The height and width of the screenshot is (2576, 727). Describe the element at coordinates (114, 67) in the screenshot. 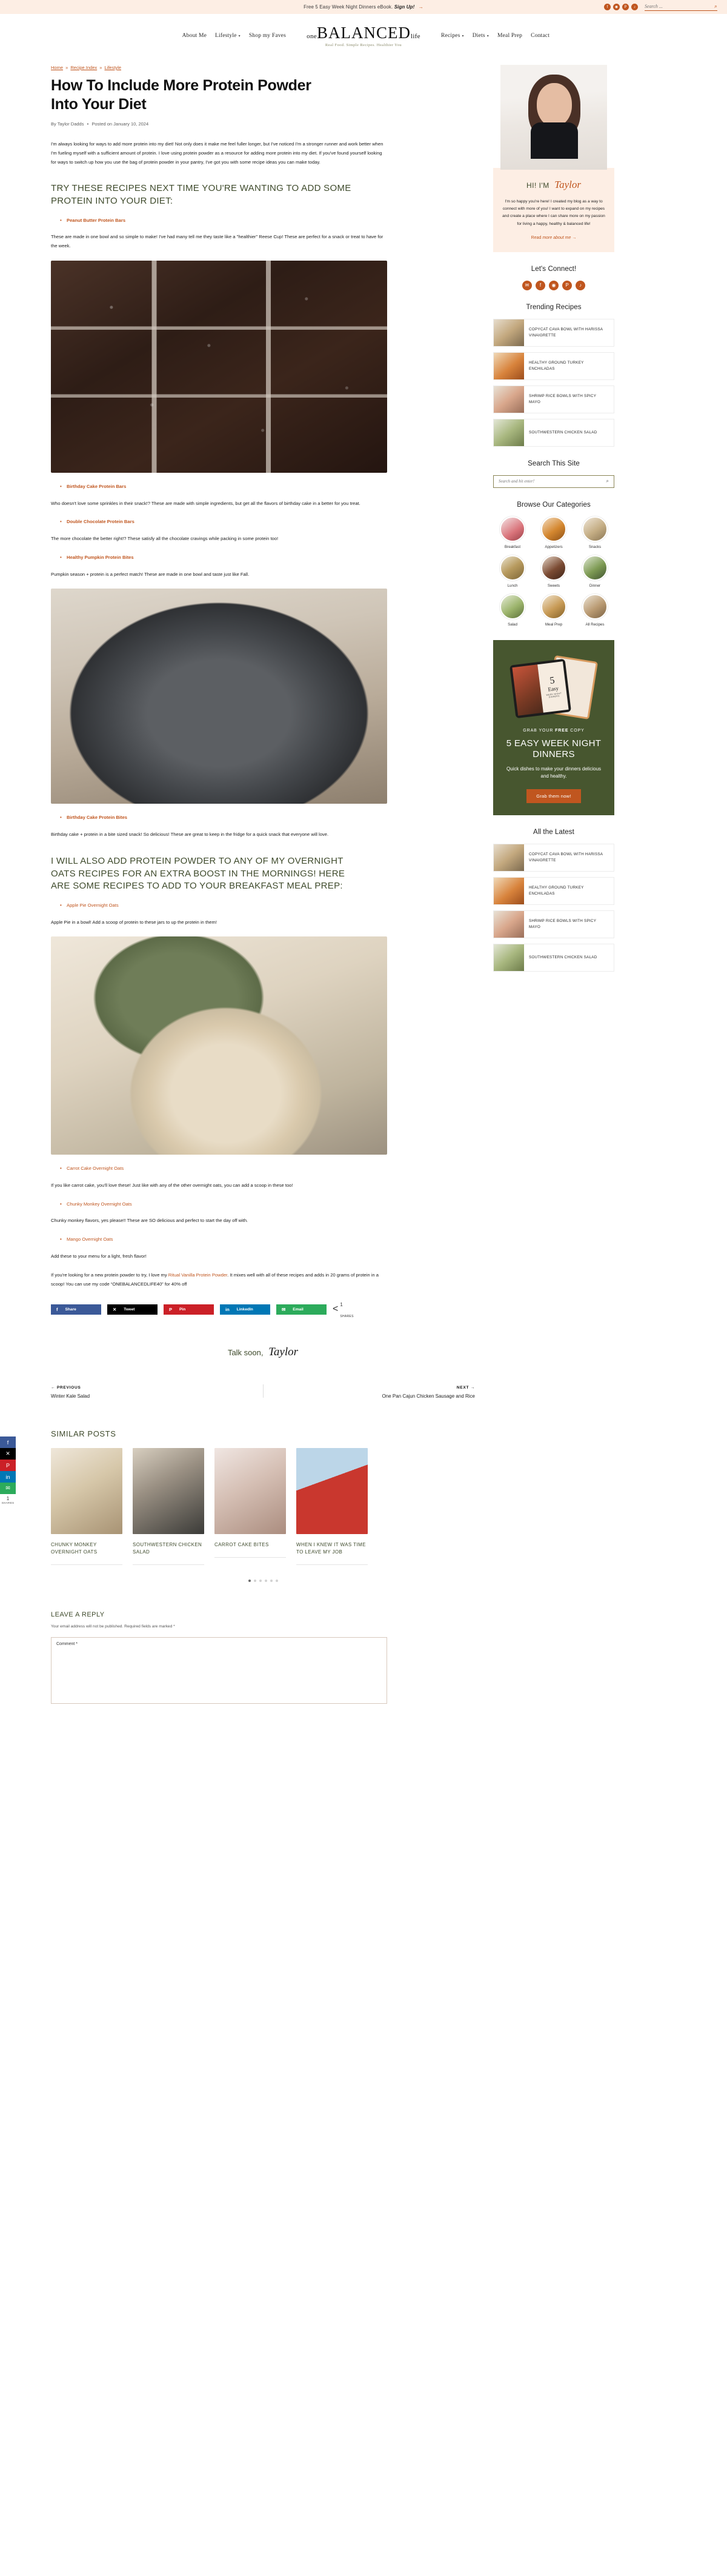

I see `breadcrumb-lifestyle: Lifestyle` at that location.